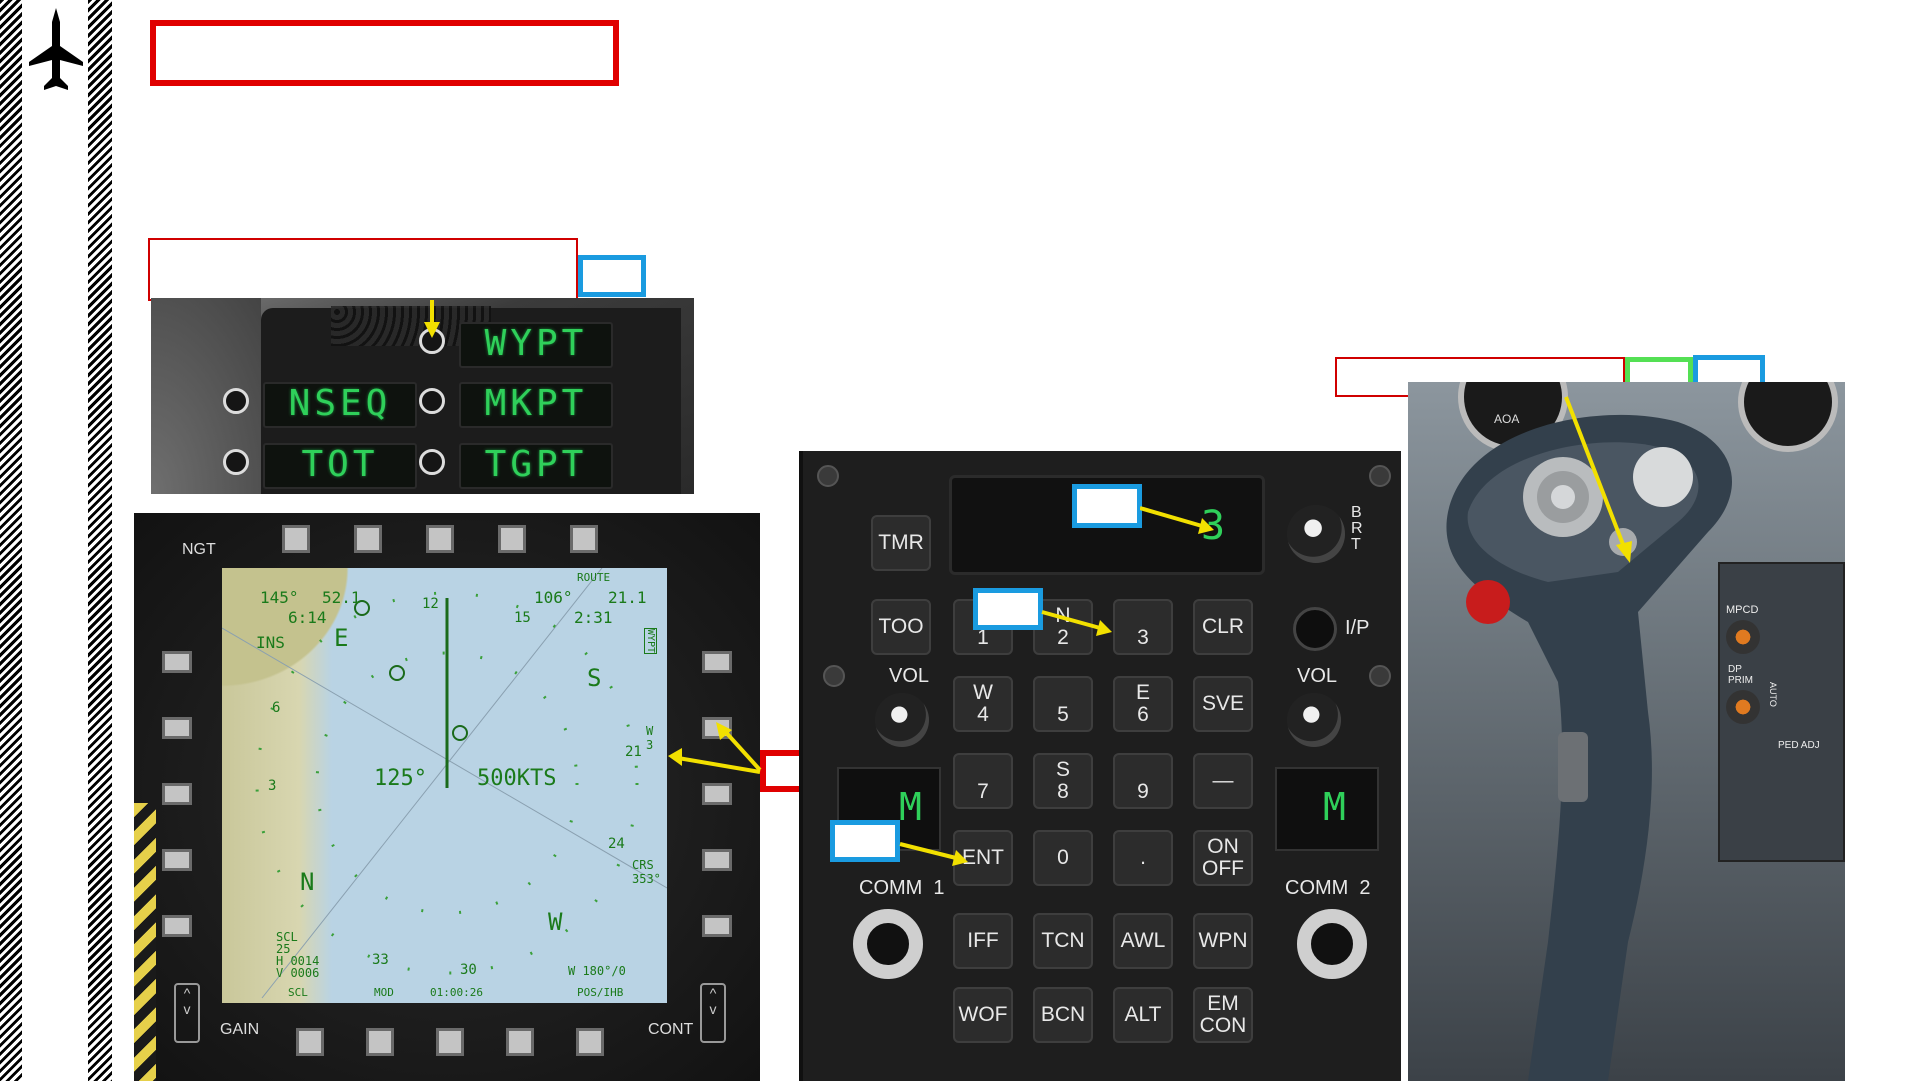 The width and height of the screenshot is (1921, 1081). Describe the element at coordinates (902, 720) in the screenshot. I see `vol-left-knob` at that location.